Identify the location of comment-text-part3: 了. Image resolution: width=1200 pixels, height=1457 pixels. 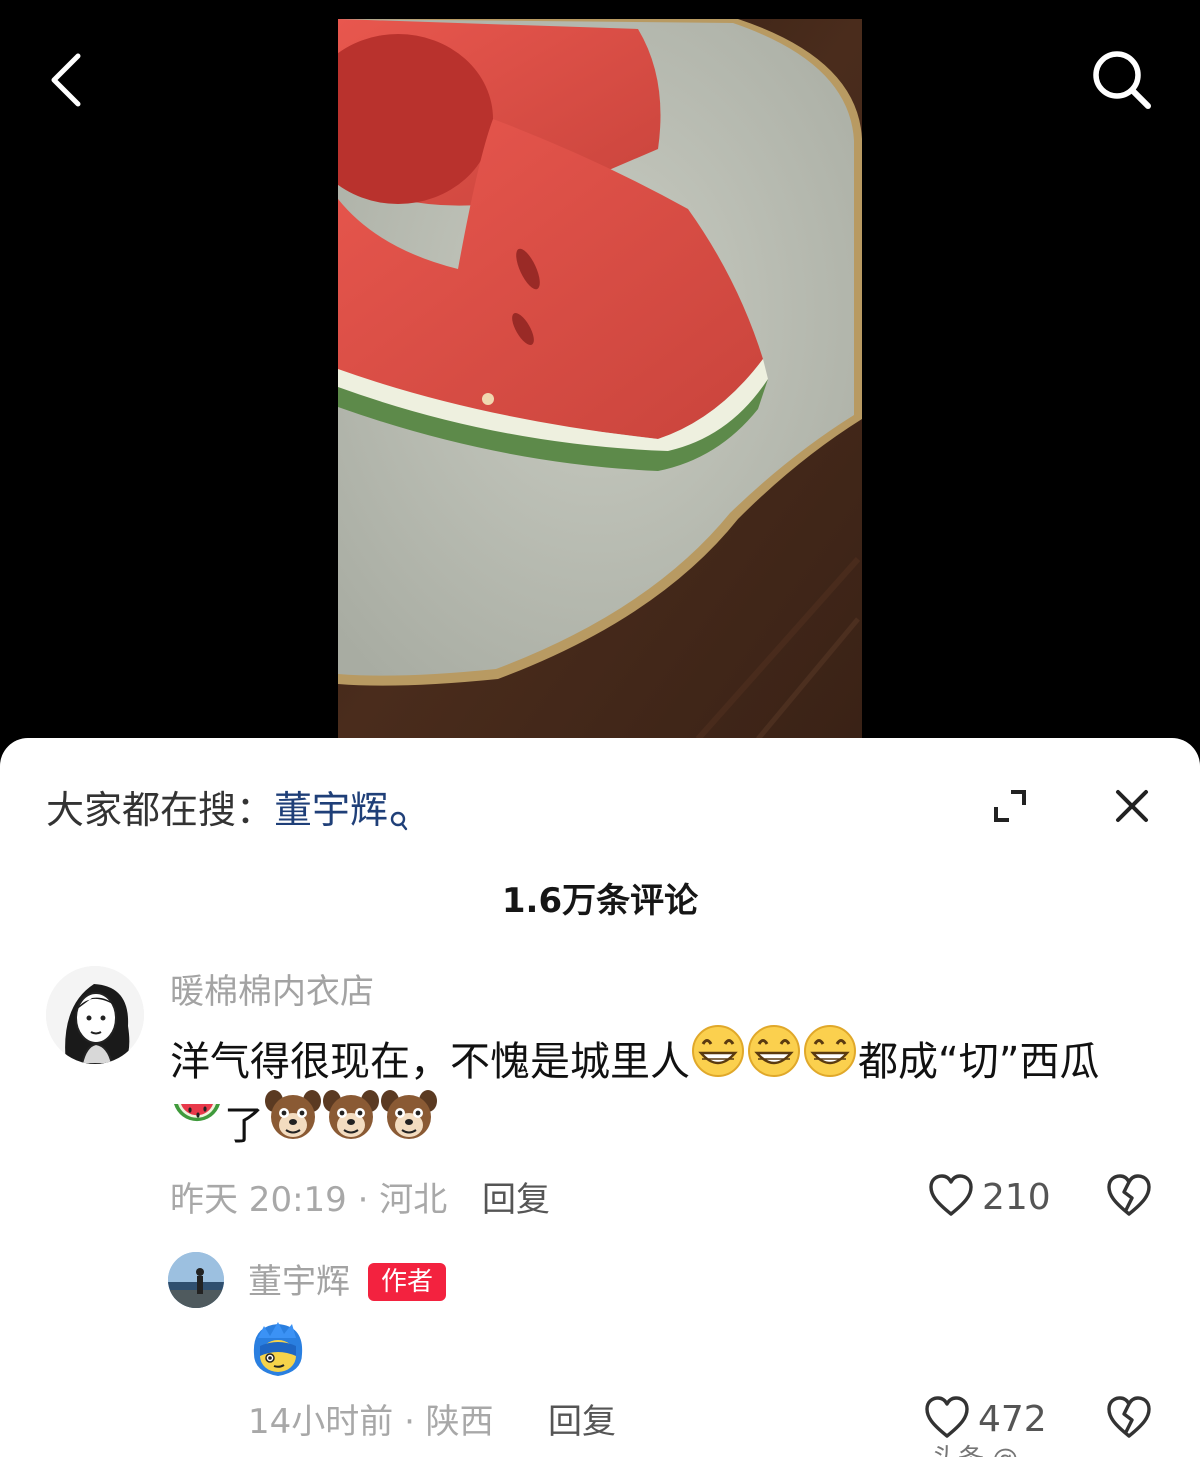
(244, 1126).